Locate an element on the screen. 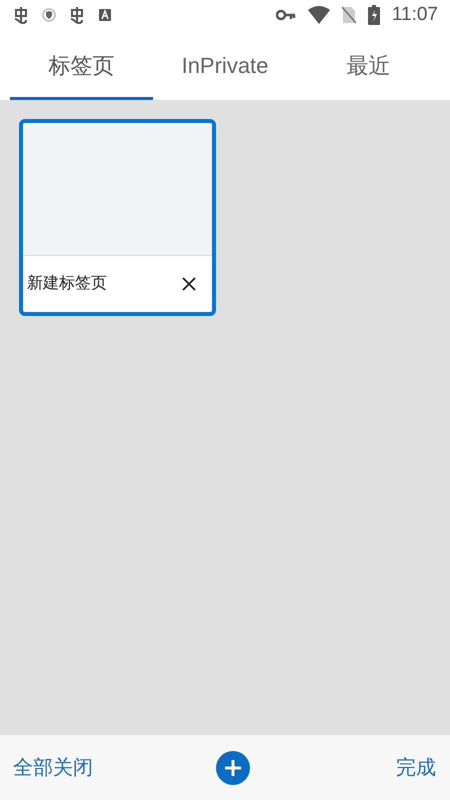 The height and width of the screenshot is (800, 450). tab: 最近 is located at coordinates (368, 65).